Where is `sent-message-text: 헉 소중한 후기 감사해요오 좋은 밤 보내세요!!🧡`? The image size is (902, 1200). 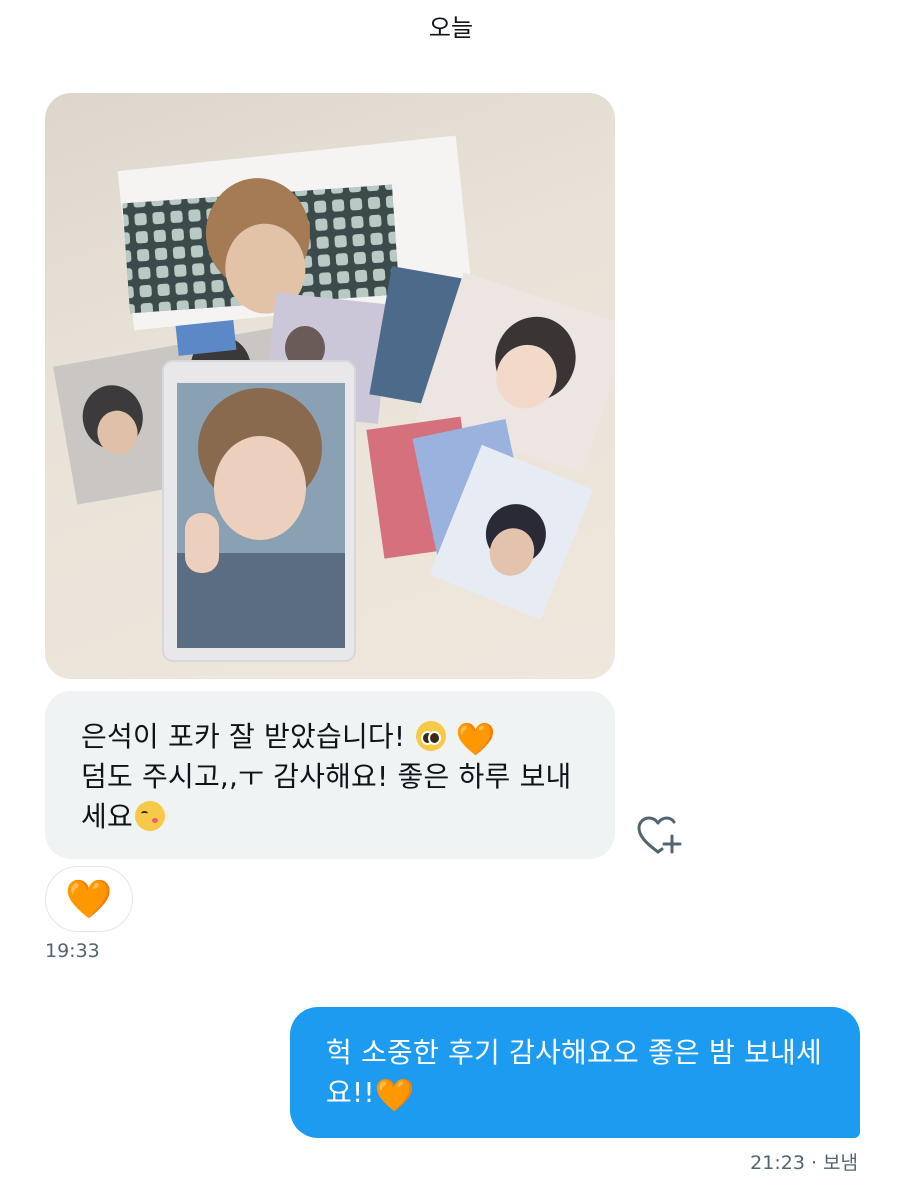 sent-message-text: 헉 소중한 후기 감사해요오 좋은 밤 보내세요!!🧡 is located at coordinates (578, 1073).